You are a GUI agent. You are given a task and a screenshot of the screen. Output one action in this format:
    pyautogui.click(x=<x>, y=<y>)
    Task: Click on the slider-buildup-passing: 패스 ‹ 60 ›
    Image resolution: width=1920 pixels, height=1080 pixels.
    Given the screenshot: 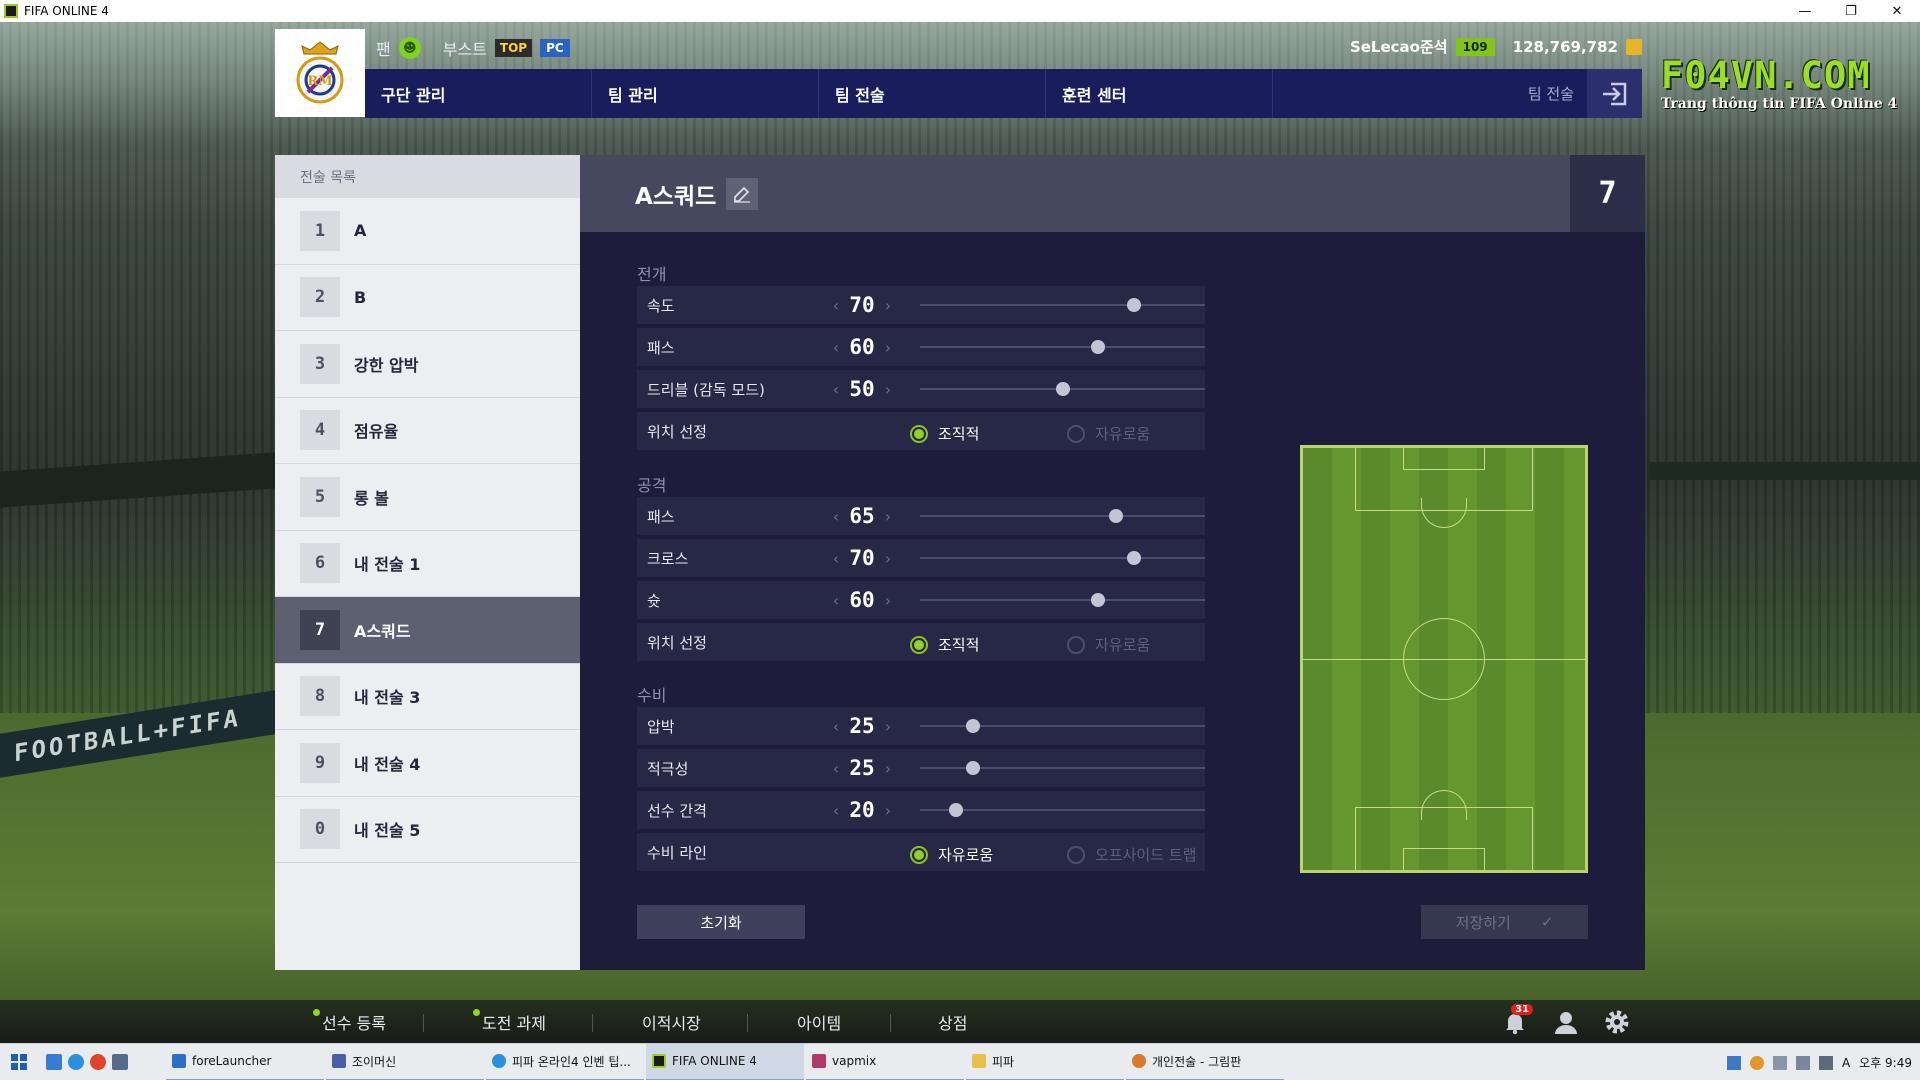 What is the action you would take?
    pyautogui.click(x=921, y=347)
    